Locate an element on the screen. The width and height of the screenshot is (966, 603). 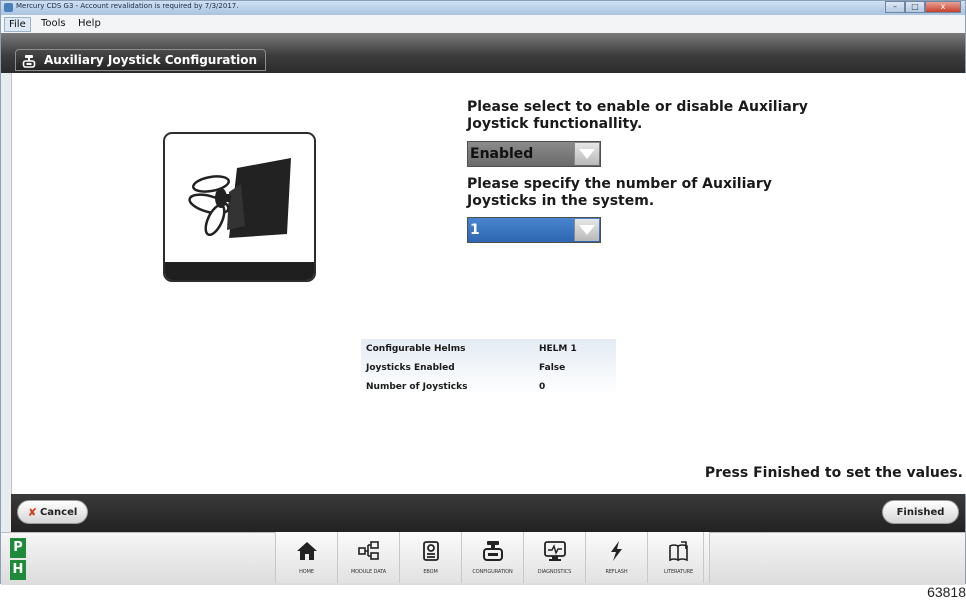
header-tab: Auxiliary Joystick Configuration is located at coordinates (140, 60).